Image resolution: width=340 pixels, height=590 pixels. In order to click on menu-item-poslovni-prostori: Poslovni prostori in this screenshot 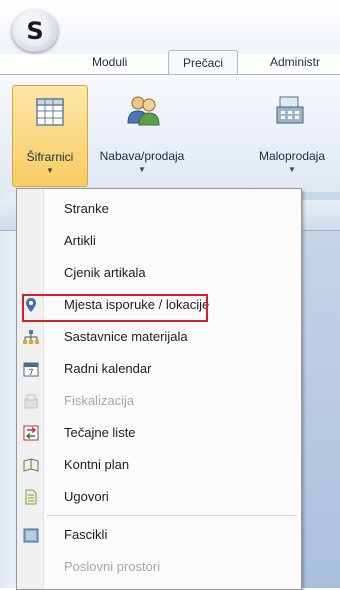, I will do `click(159, 567)`.